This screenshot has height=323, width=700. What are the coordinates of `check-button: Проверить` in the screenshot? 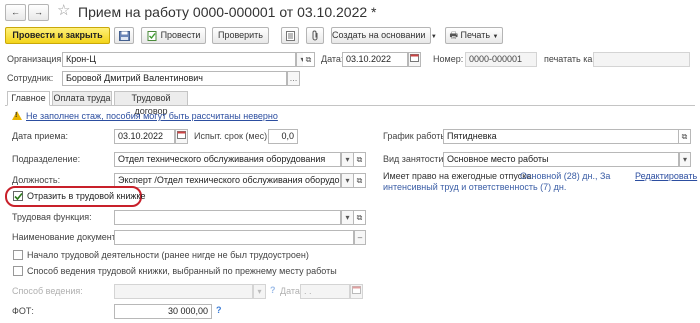 It's located at (240, 35).